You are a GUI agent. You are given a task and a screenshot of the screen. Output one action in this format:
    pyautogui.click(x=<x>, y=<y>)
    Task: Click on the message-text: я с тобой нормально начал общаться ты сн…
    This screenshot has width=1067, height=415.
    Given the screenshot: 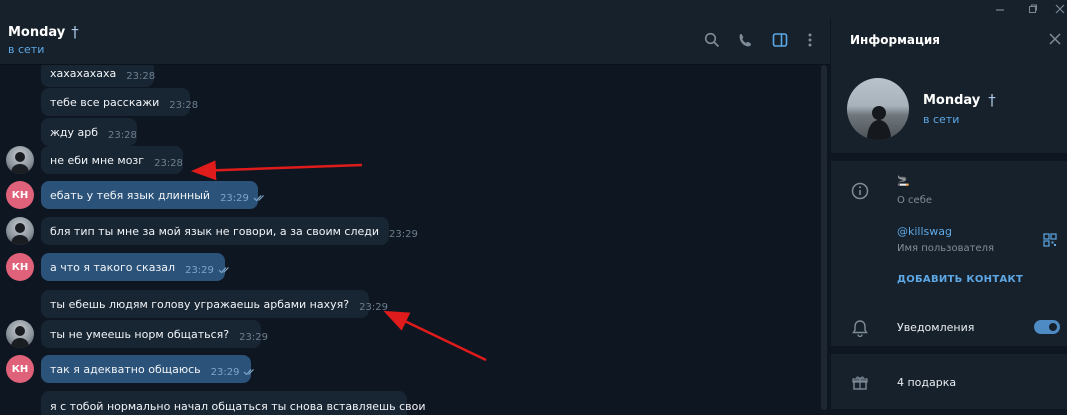 What is the action you would take?
    pyautogui.click(x=238, y=406)
    